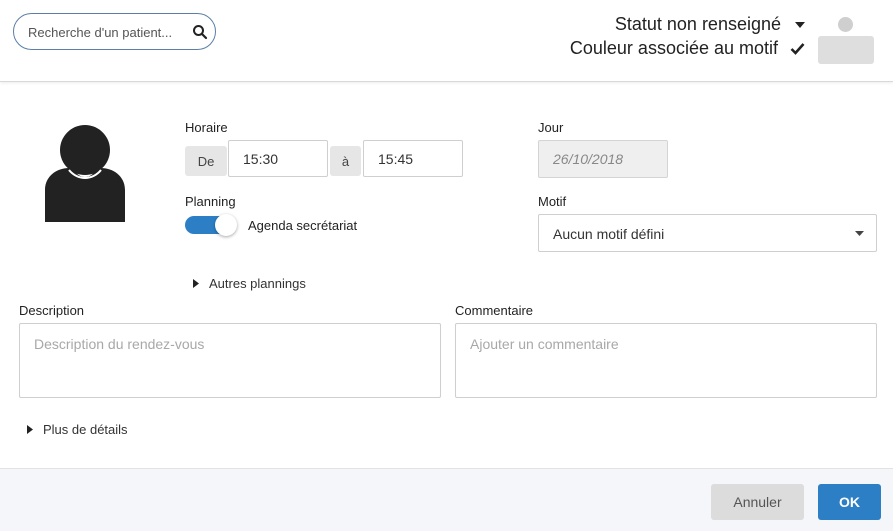  Describe the element at coordinates (666, 360) in the screenshot. I see `commentaire-textarea` at that location.